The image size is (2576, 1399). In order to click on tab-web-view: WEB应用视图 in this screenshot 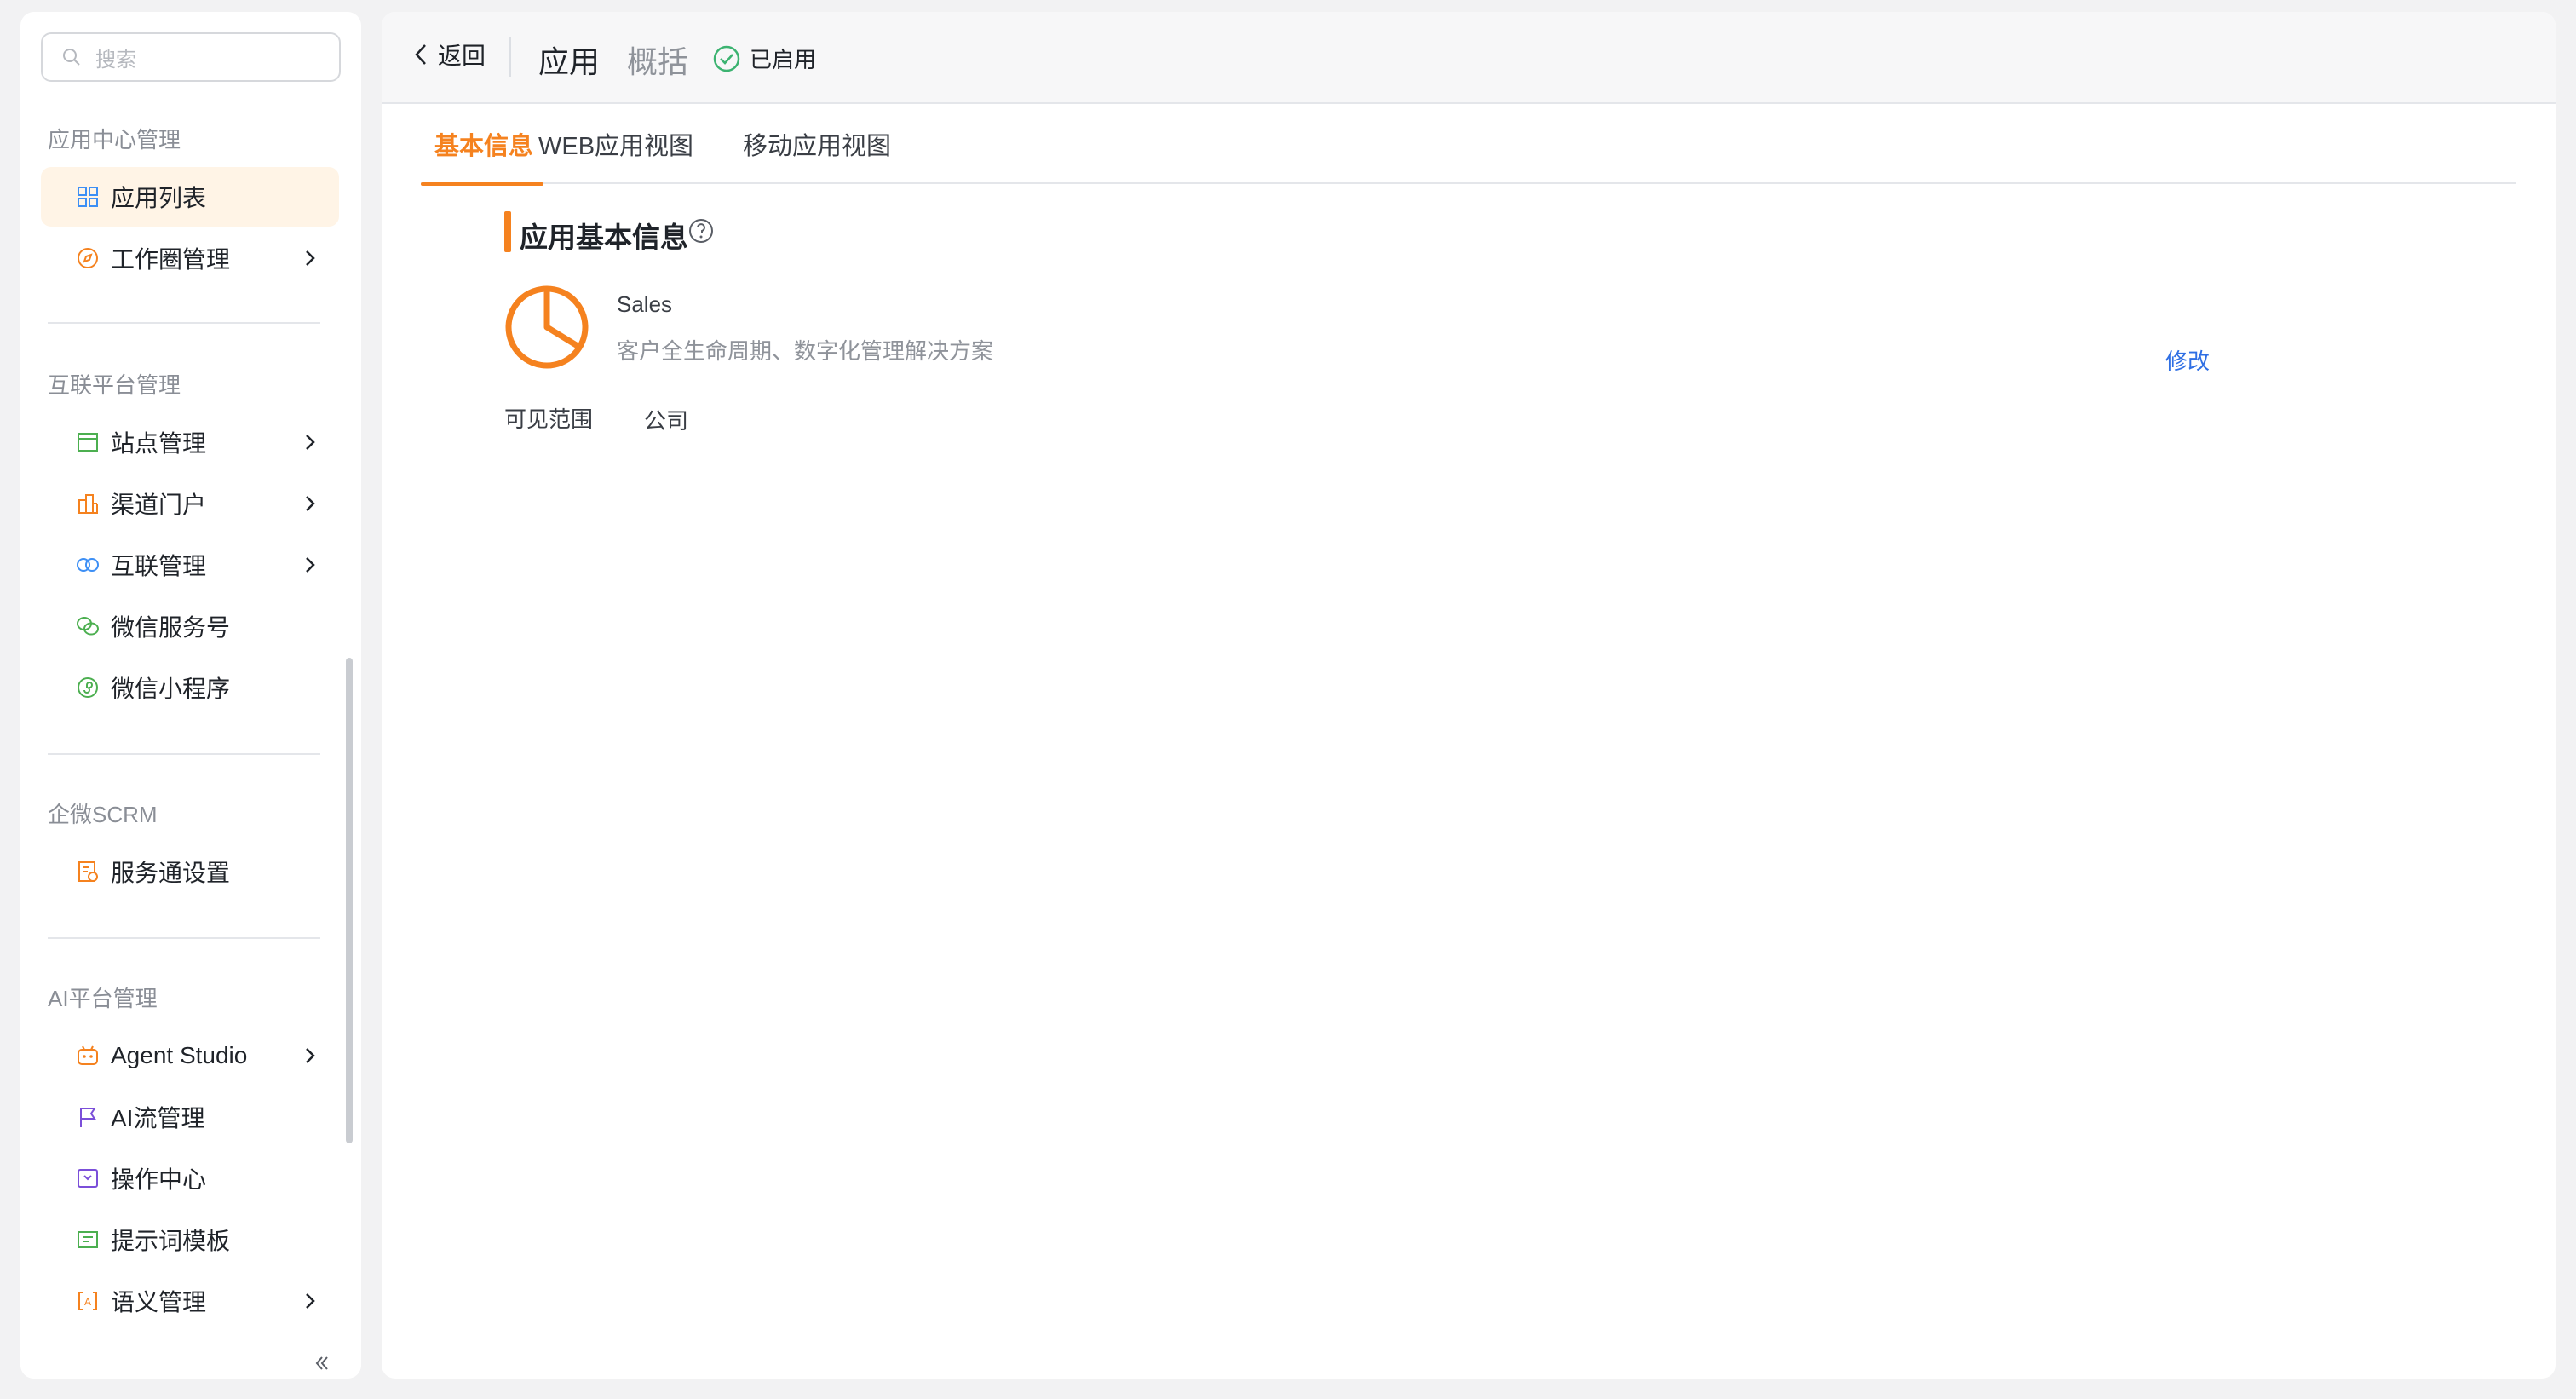, I will do `click(615, 144)`.